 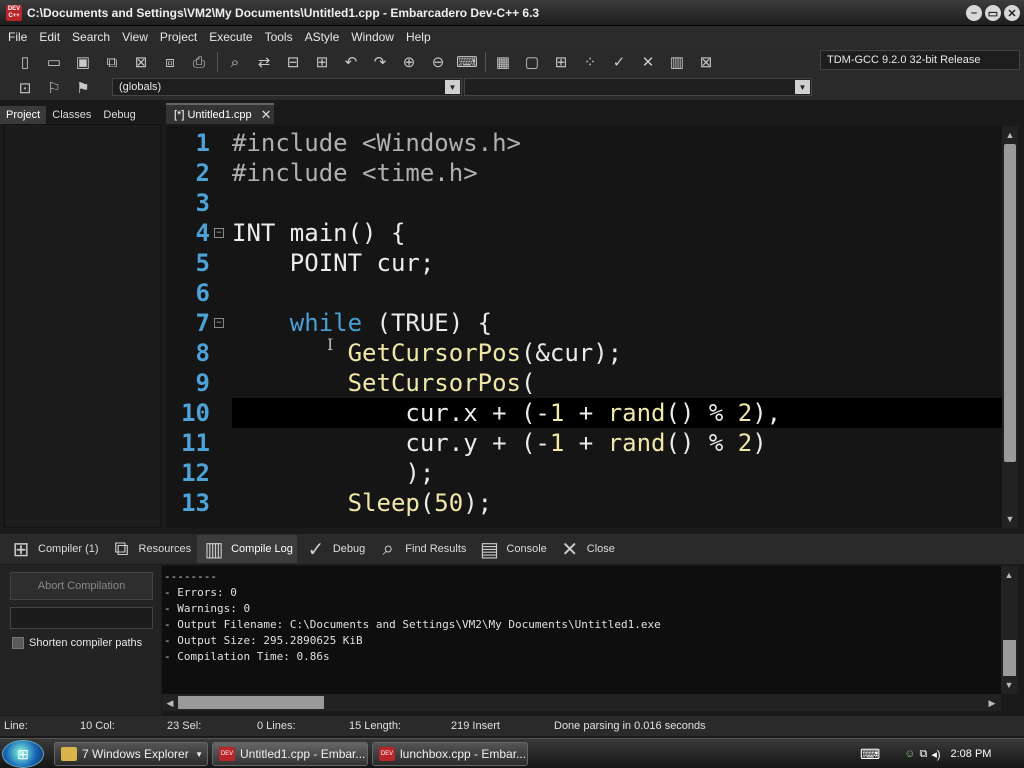 What do you see at coordinates (178, 37) in the screenshot?
I see `menu-project: Project` at bounding box center [178, 37].